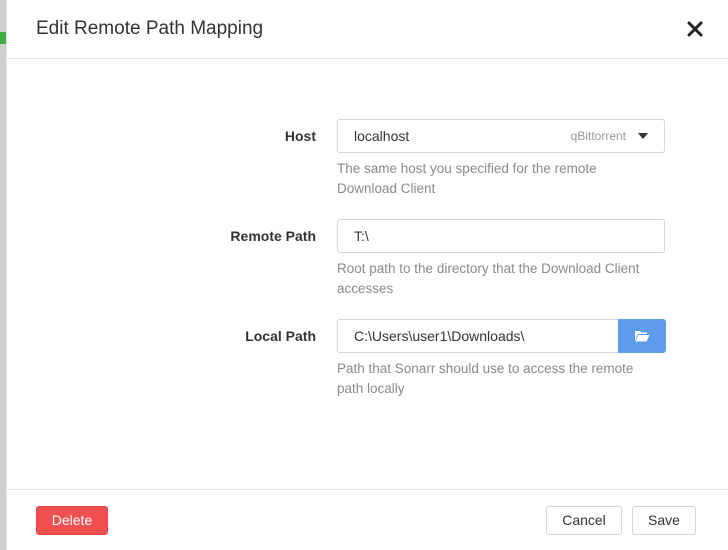  I want to click on browse-folder-button, so click(642, 336).